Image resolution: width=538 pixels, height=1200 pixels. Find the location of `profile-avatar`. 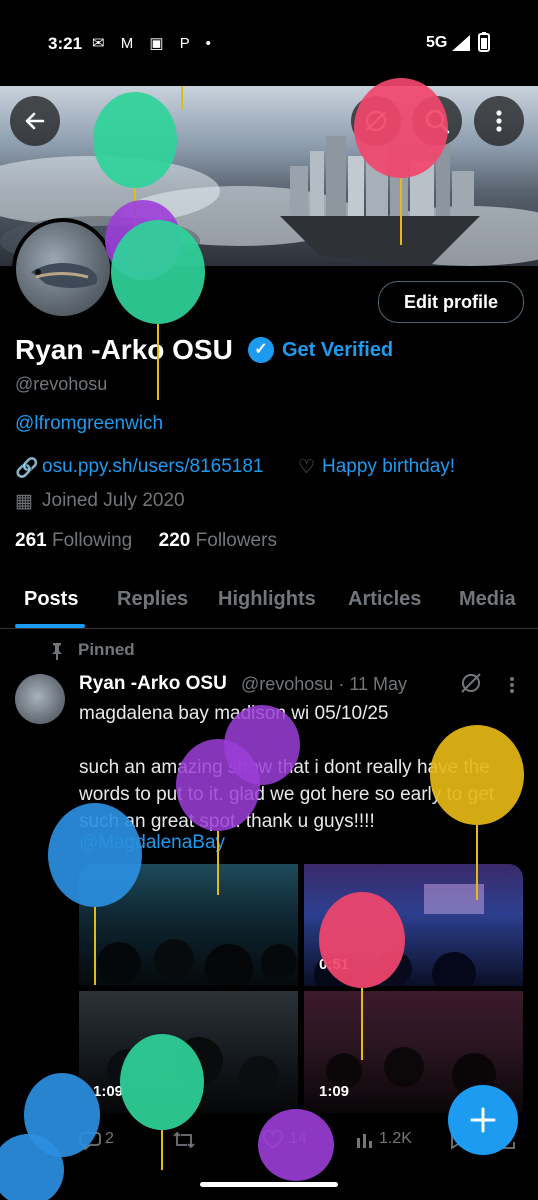

profile-avatar is located at coordinates (63, 269).